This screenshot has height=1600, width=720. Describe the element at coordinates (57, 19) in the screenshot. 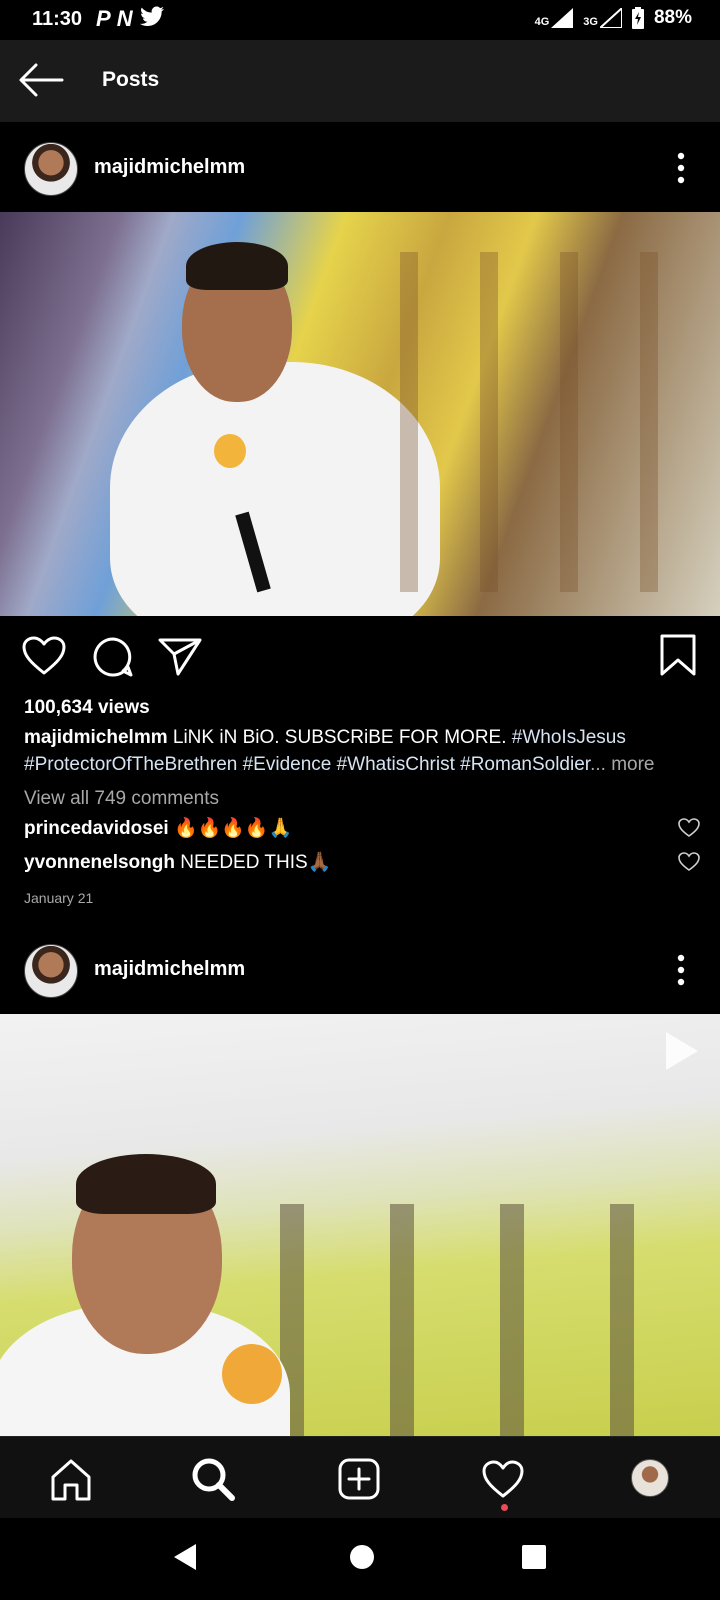

I see `status-time: 11:30` at that location.